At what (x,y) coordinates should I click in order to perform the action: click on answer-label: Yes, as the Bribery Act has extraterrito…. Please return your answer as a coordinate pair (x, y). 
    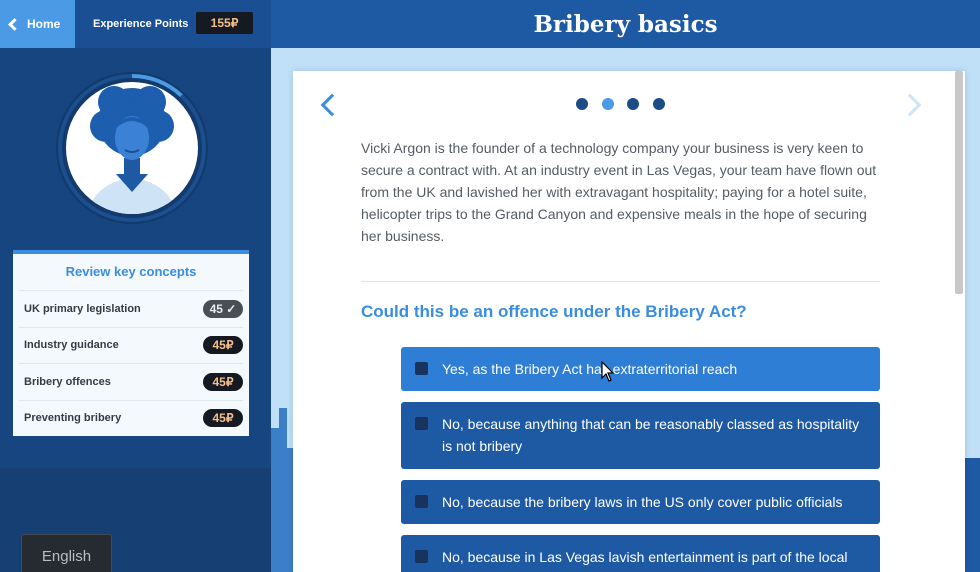
    Looking at the image, I should click on (590, 369).